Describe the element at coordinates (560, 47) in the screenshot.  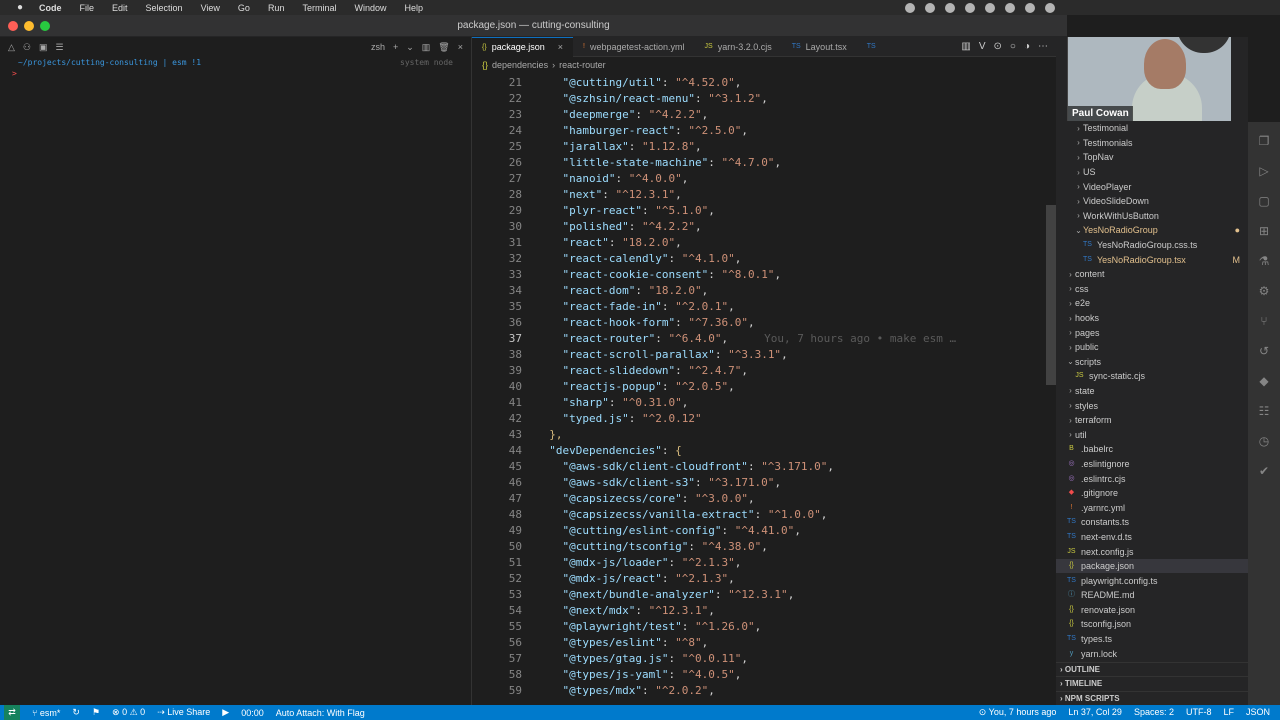
I see `close-tab-icon: ×` at that location.